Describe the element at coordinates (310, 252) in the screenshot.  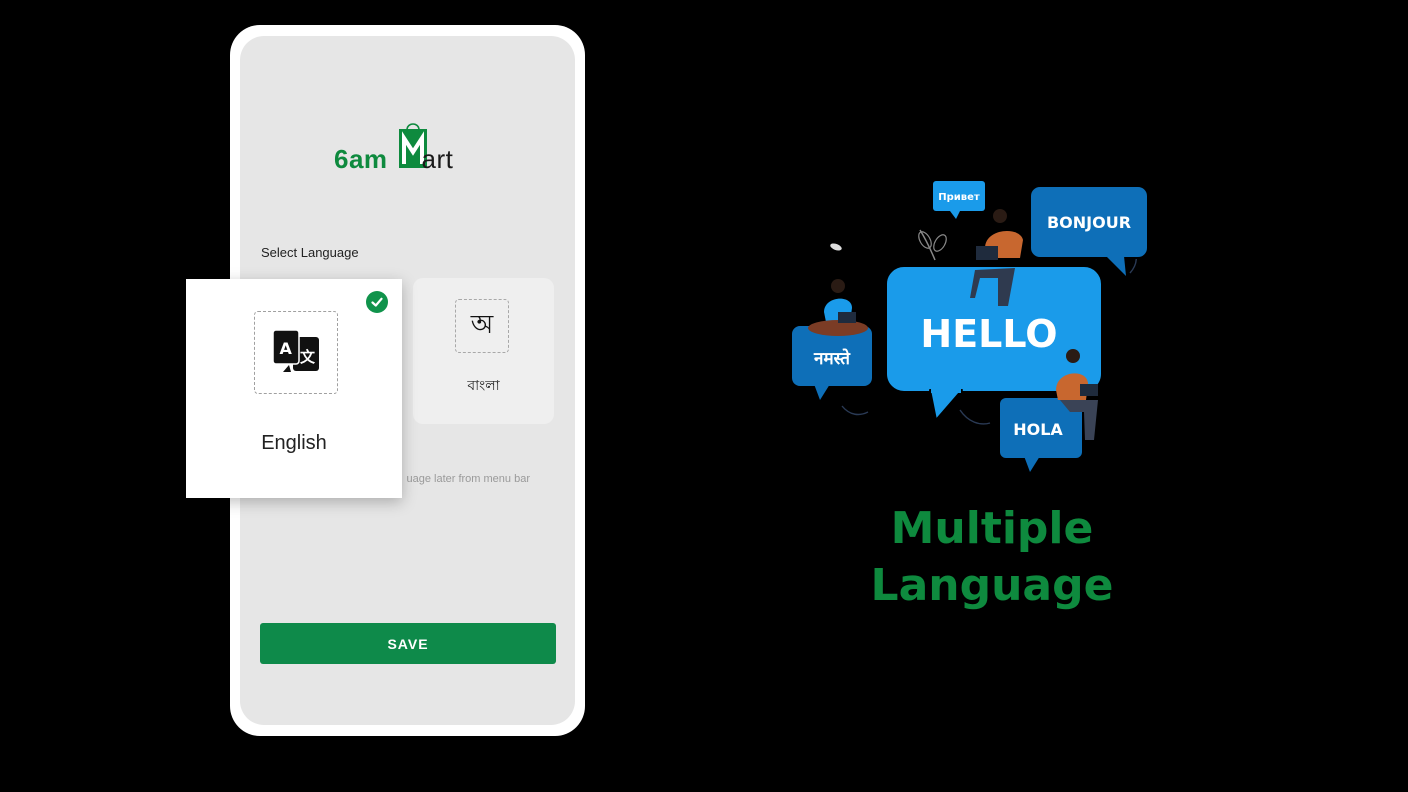
I see `select-language-label: Select Language` at that location.